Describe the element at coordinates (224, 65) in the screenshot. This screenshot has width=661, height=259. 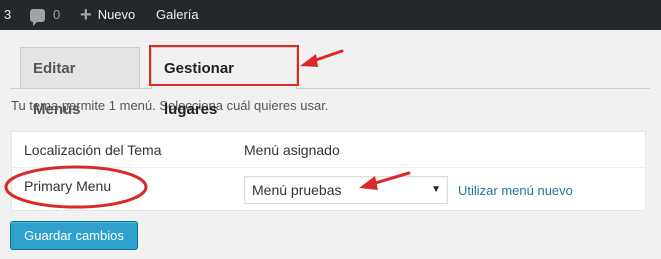
I see `tab-highlight-annotation` at that location.